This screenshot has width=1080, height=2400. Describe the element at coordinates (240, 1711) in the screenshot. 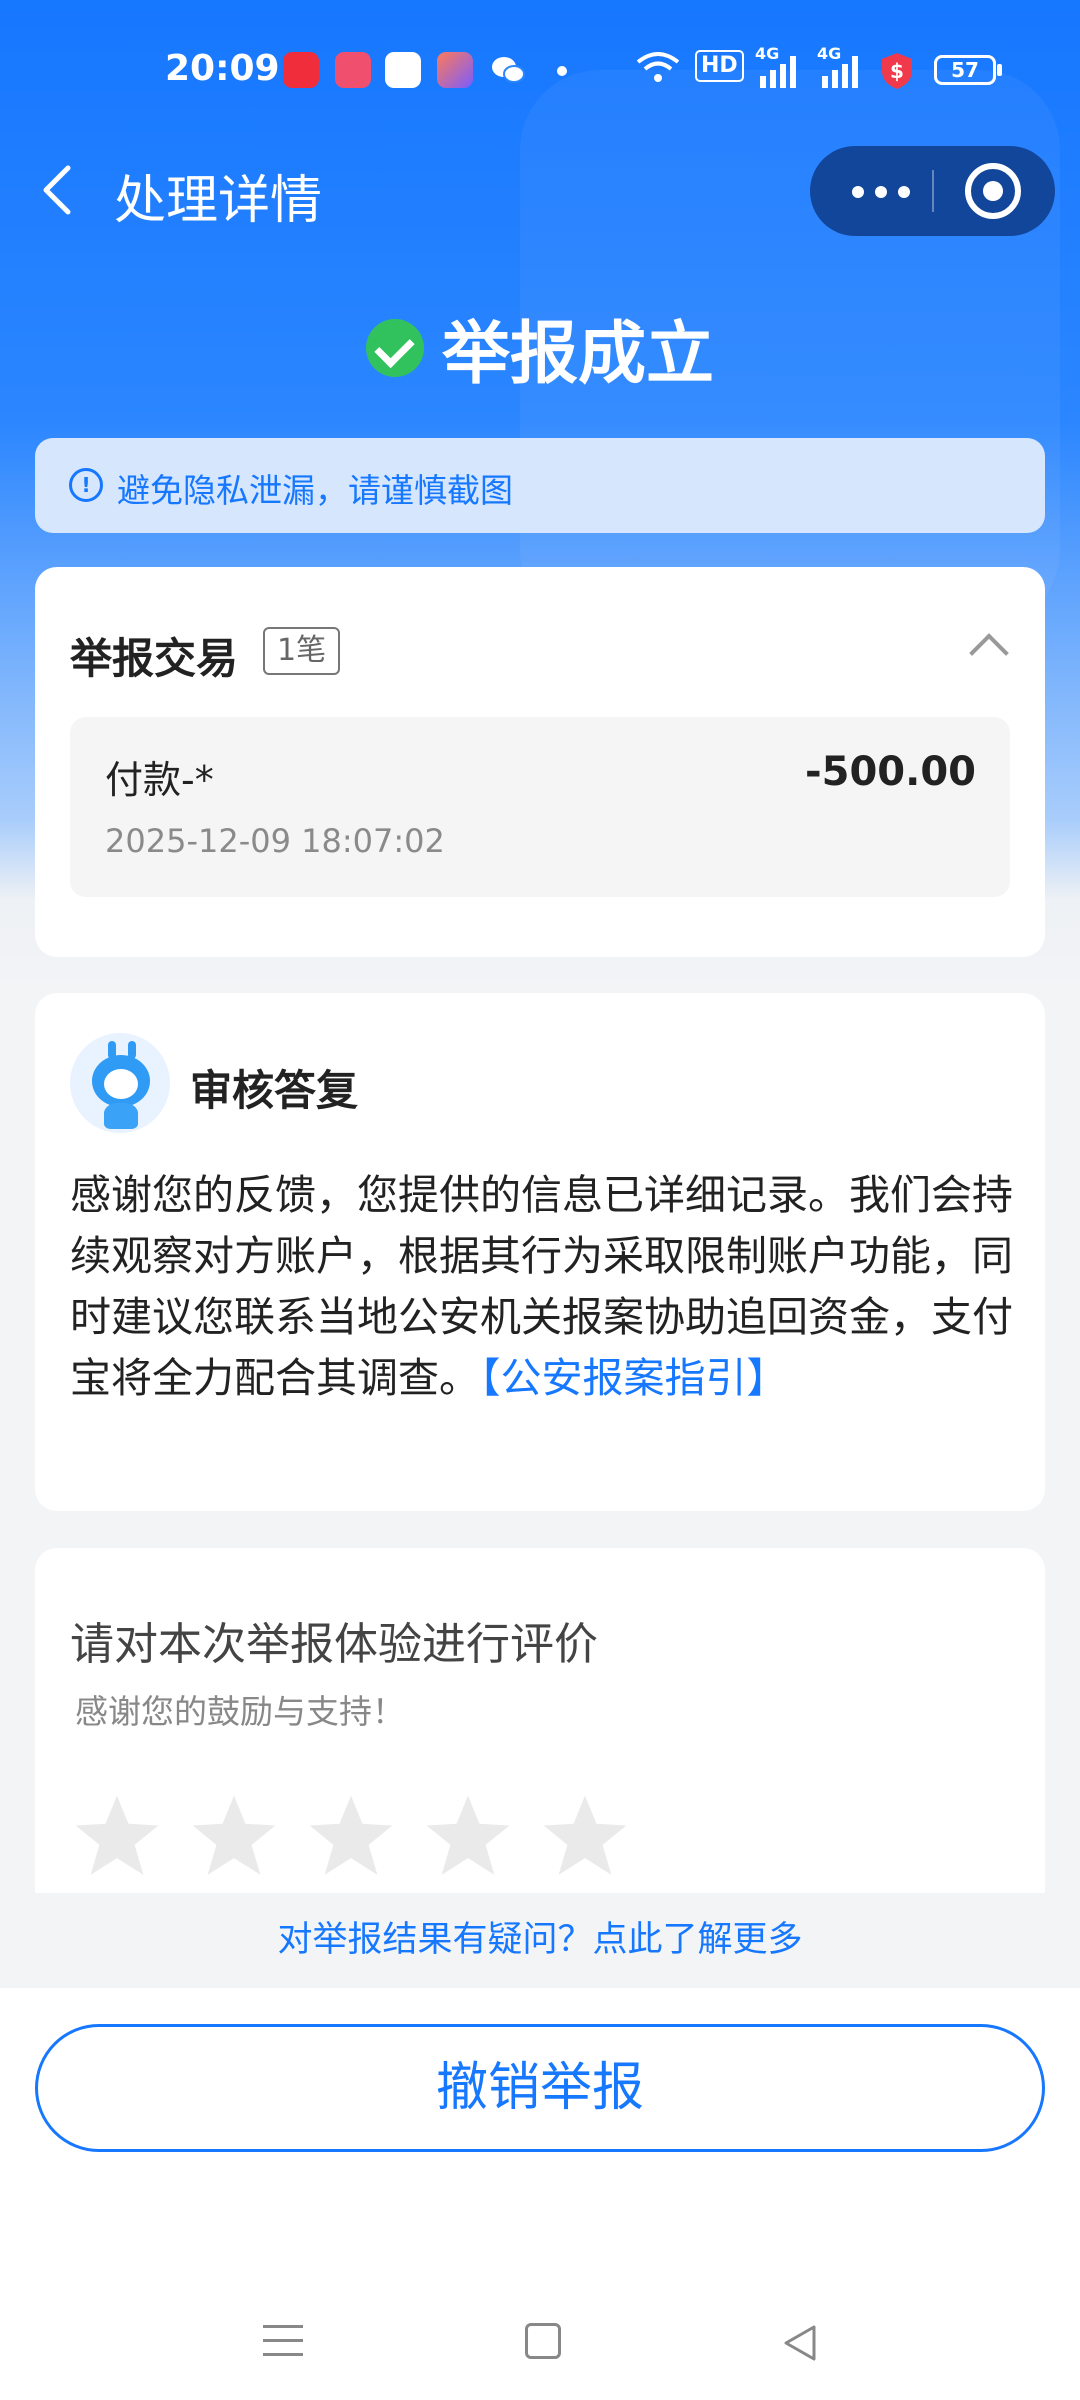

I see `rating-subtitle: 感谢您的鼓励与支持！` at that location.